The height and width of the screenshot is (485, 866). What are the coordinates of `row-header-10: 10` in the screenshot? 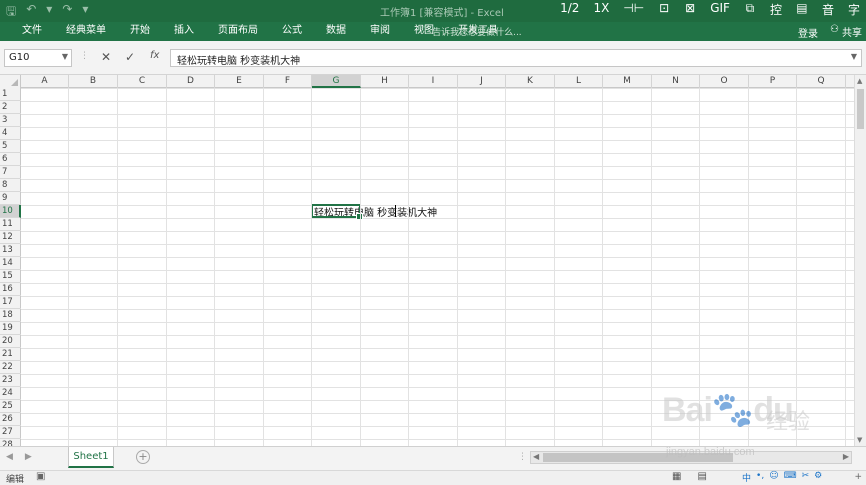 It's located at (10, 211).